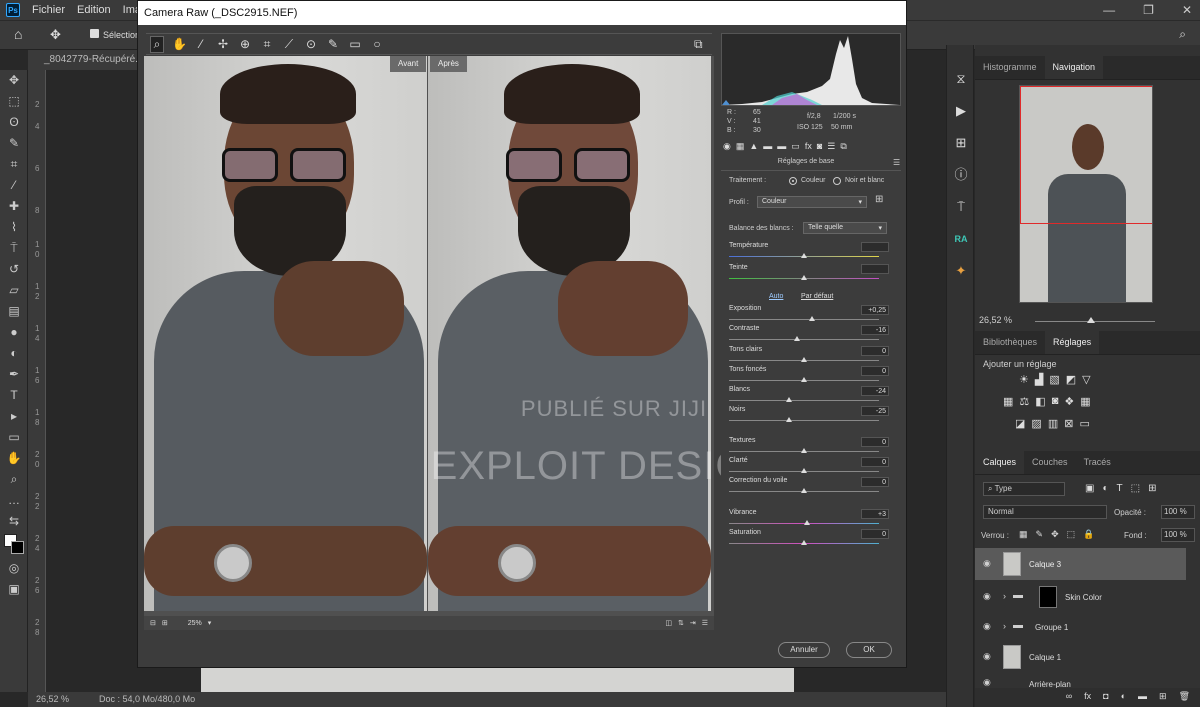 This screenshot has width=1200, height=707. Describe the element at coordinates (333, 44) in the screenshot. I see `adjust-brush-icon: ✎` at that location.